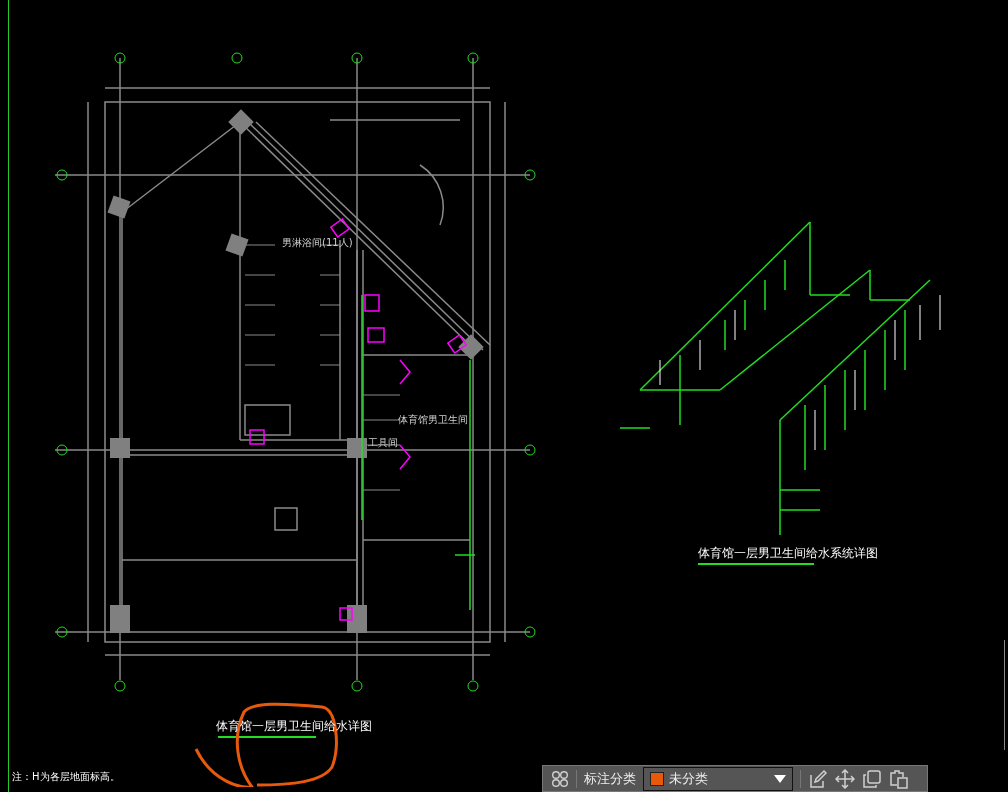  I want to click on drawing-note: 注：H为各层地面标高。, so click(66, 776).